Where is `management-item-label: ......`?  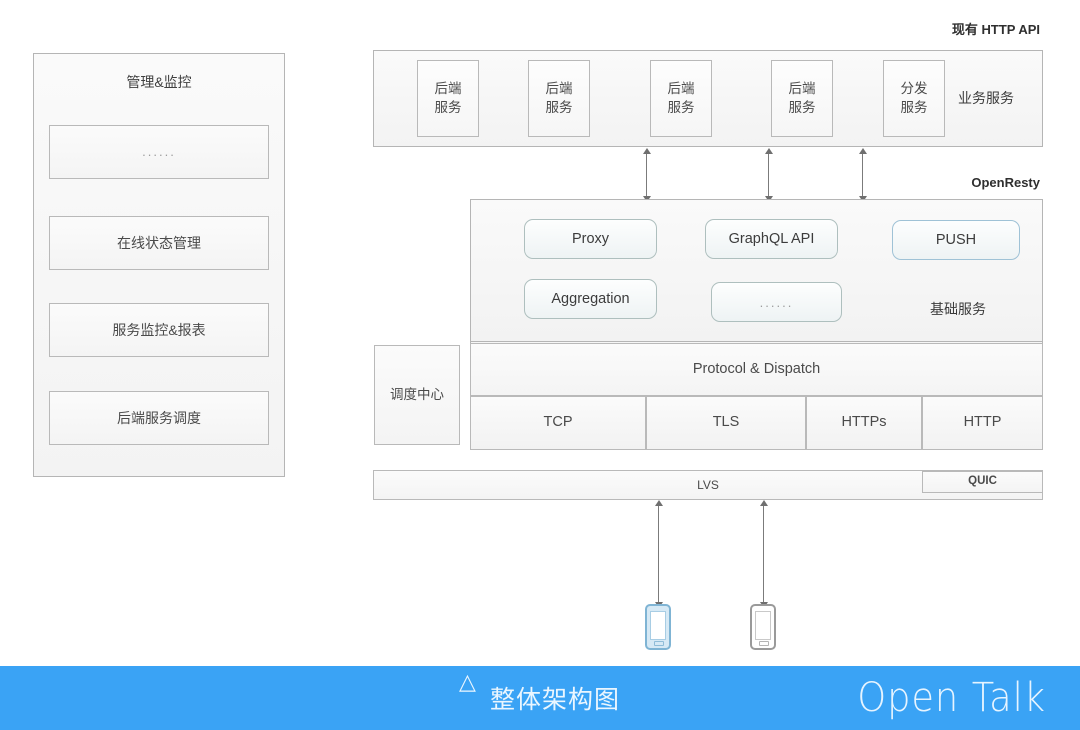
management-item-label: ...... is located at coordinates (159, 152).